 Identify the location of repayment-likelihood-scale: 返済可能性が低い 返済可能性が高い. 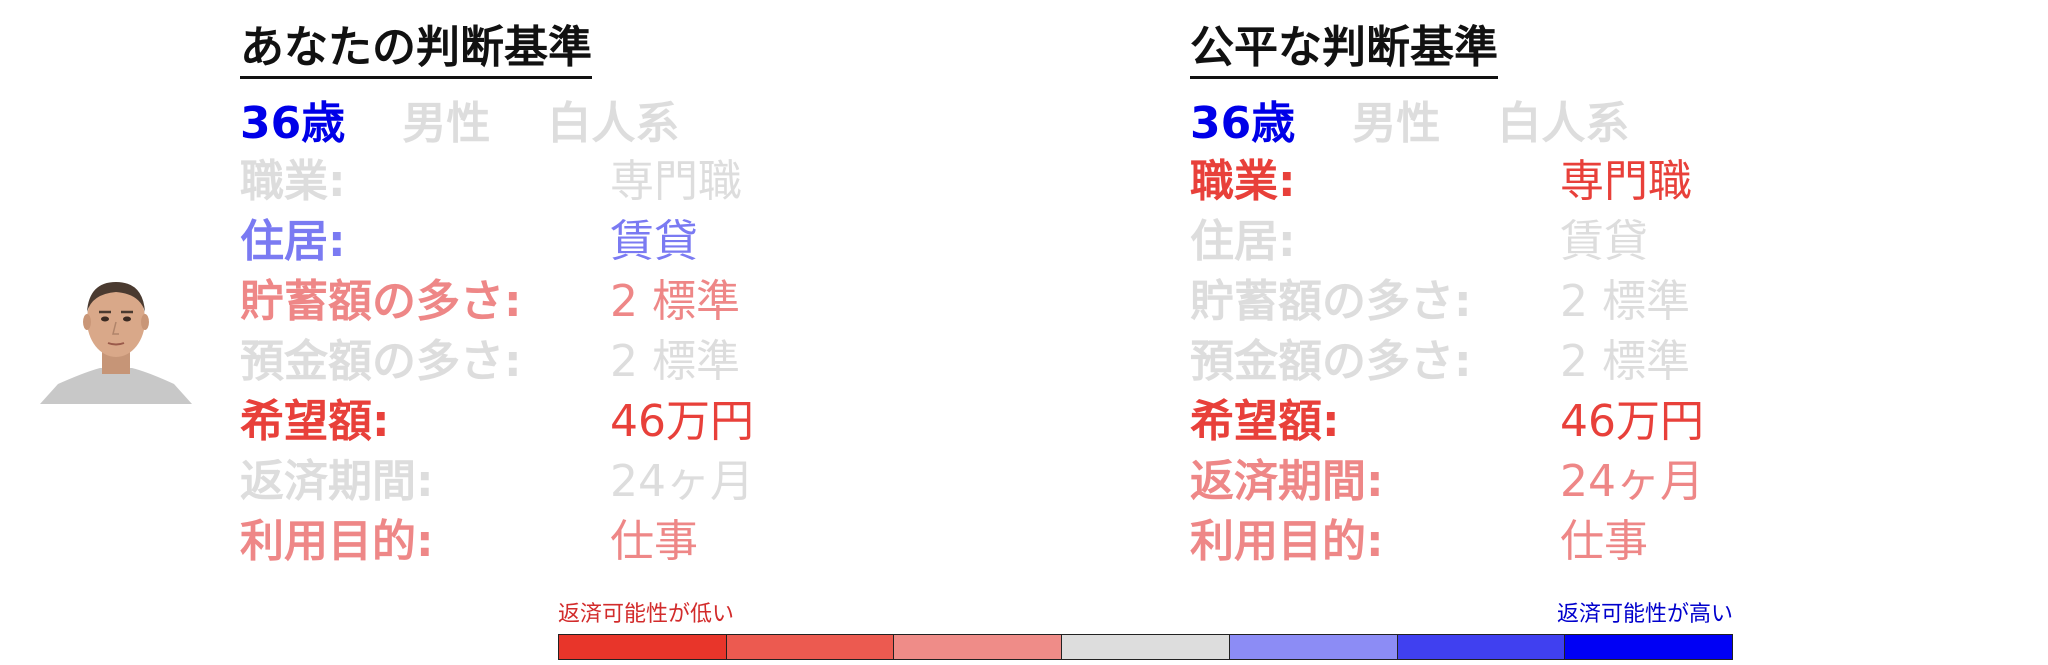
(1145, 631).